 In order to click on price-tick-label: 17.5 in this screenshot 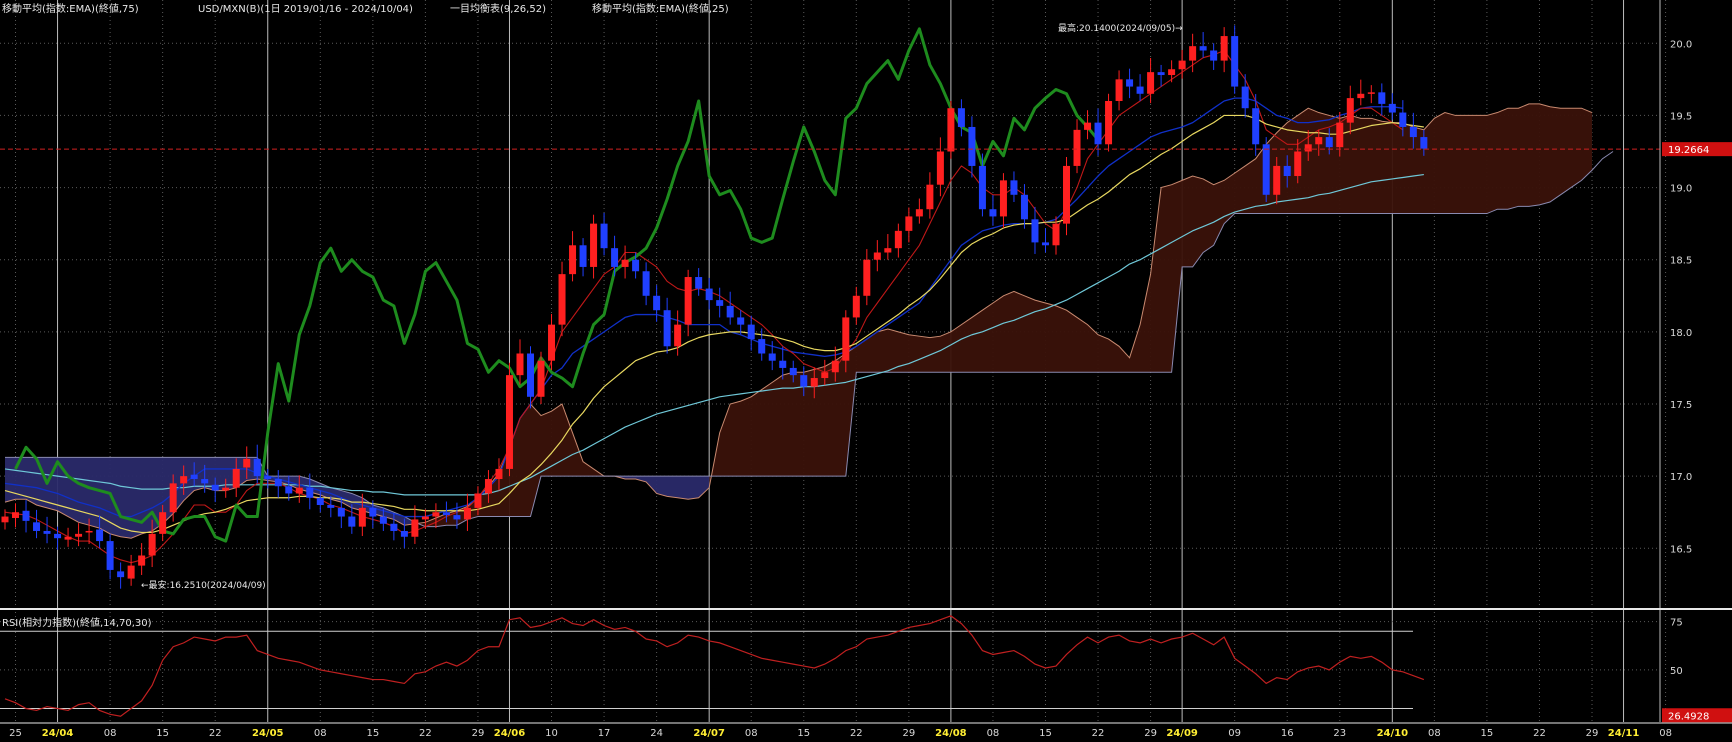, I will do `click(1681, 405)`.